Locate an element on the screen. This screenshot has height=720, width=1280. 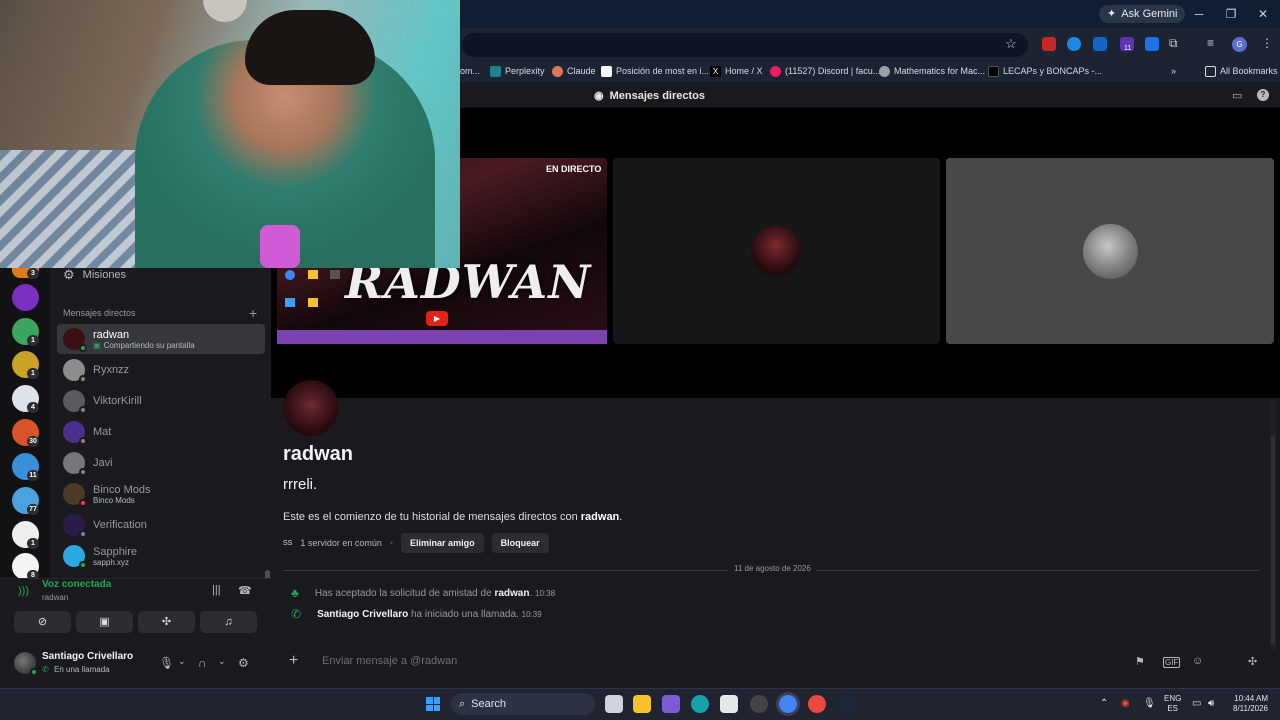
settings-gear-icon: ⚙ is located at coordinates (243, 663).